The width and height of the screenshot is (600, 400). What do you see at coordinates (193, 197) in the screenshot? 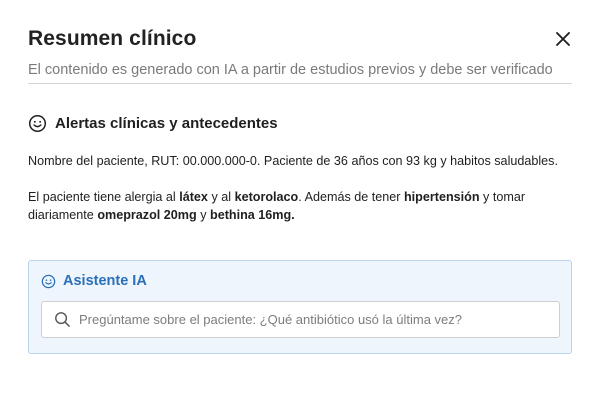
I see `allergy-latex: látex` at bounding box center [193, 197].